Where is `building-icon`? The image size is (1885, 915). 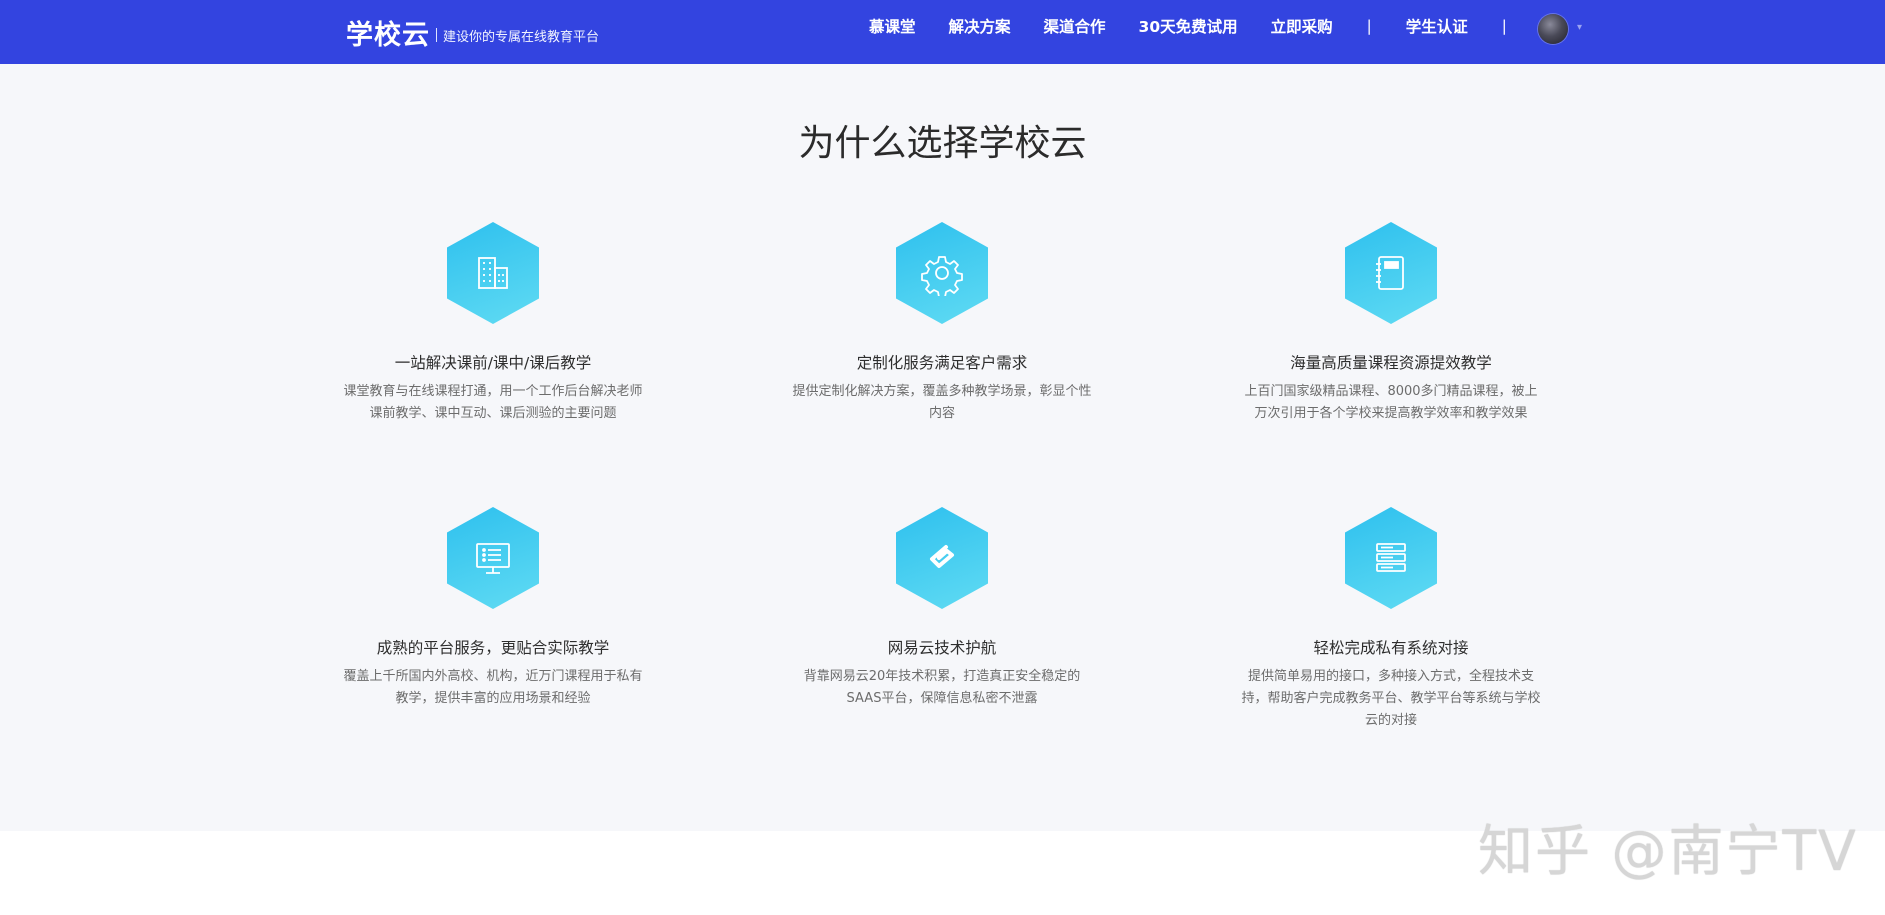 building-icon is located at coordinates (493, 273).